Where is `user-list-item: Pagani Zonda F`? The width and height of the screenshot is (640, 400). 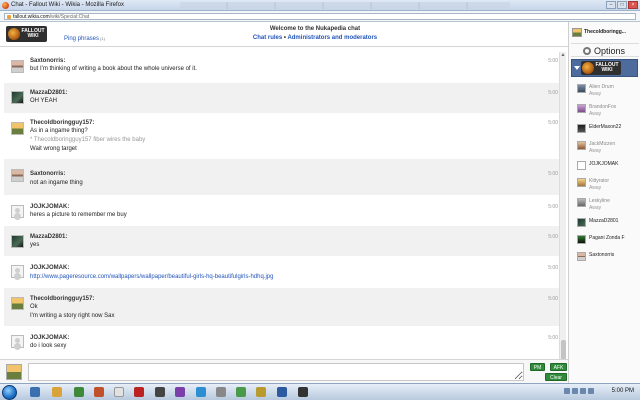
user-list-item: Pagani Zonda F is located at coordinates (605, 241).